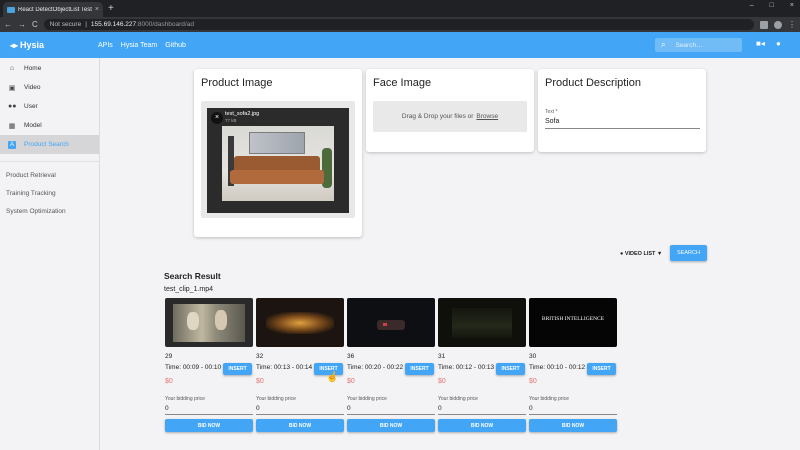 This screenshot has width=800, height=450. What do you see at coordinates (237, 83) in the screenshot?
I see `card-title: Product Image` at bounding box center [237, 83].